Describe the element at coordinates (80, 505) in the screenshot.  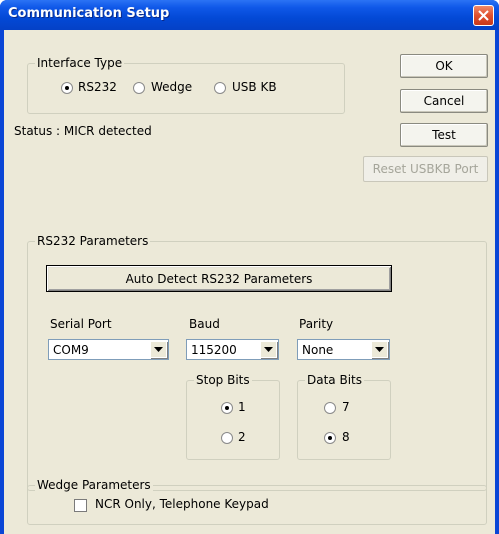
I see `ncr-only-checkbox` at that location.